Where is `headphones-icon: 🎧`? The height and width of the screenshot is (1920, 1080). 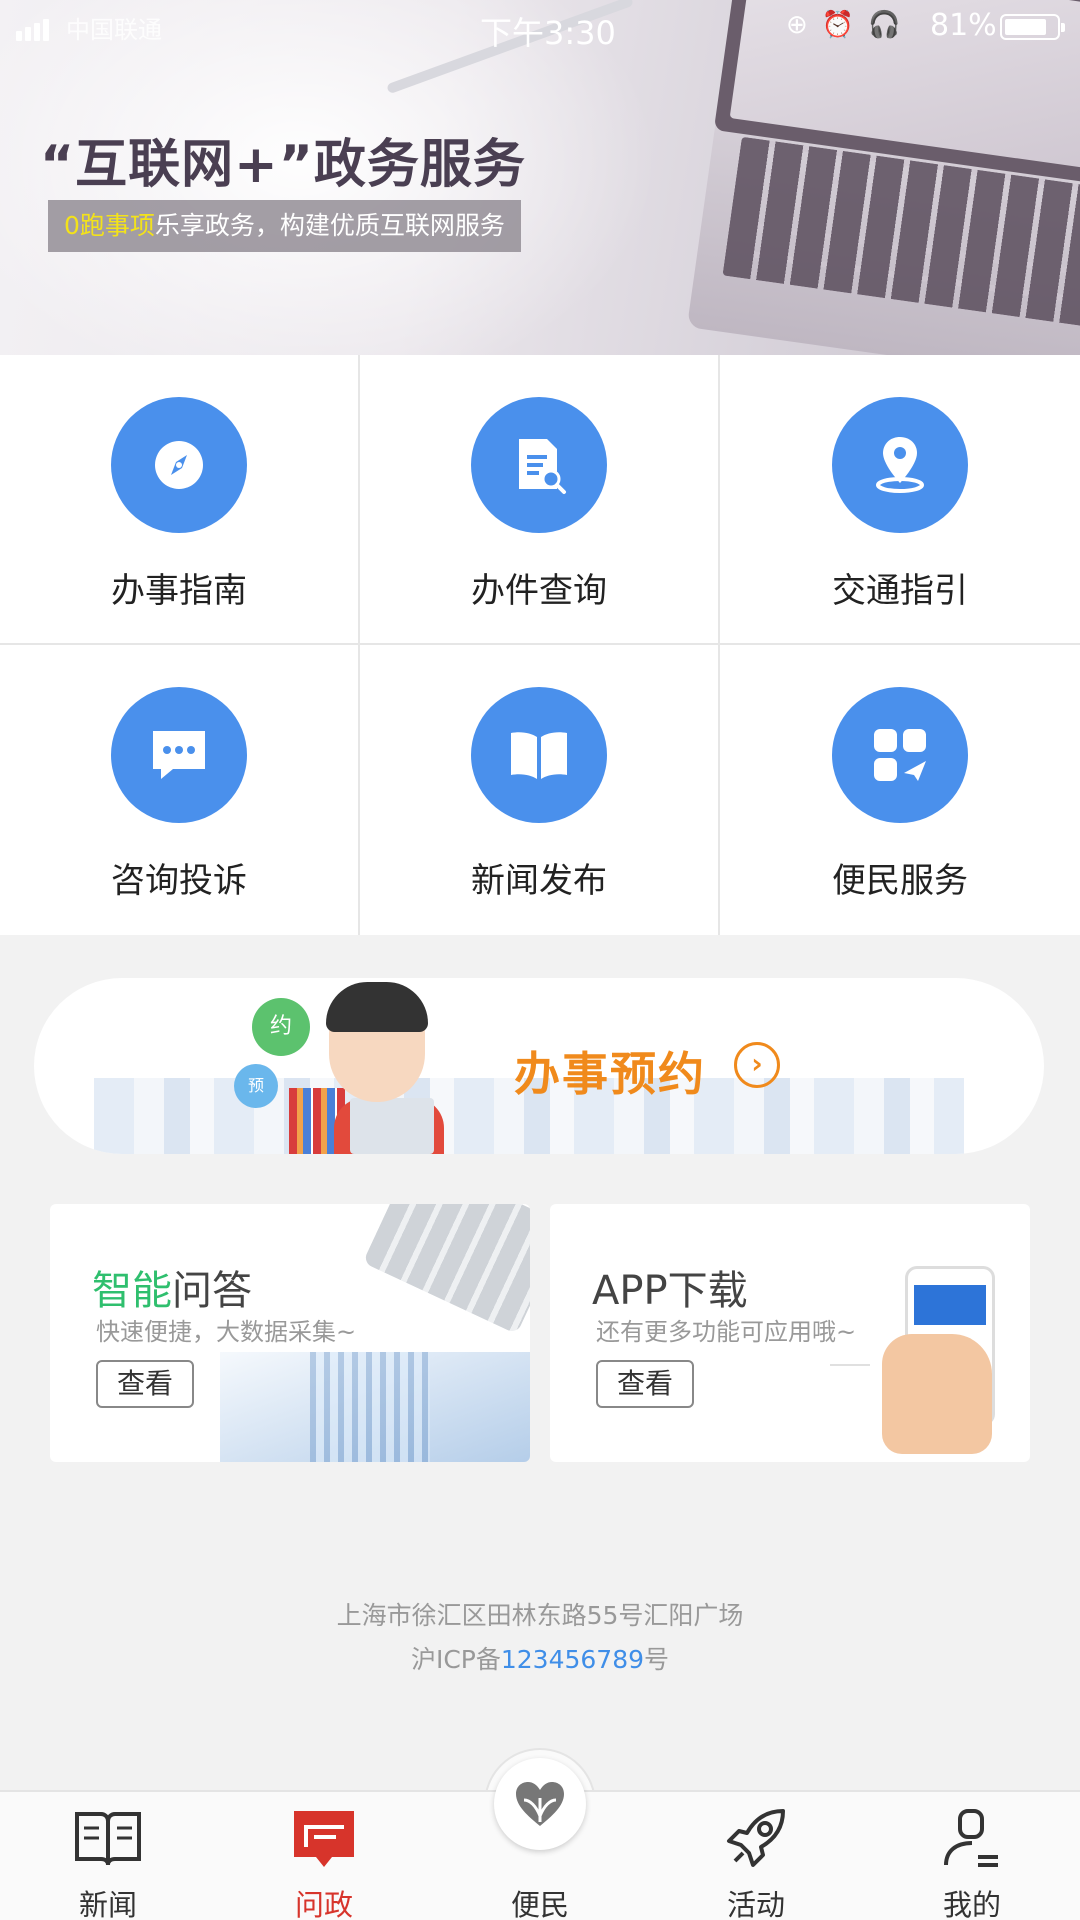
headphones-icon: 🎧 is located at coordinates (891, 25).